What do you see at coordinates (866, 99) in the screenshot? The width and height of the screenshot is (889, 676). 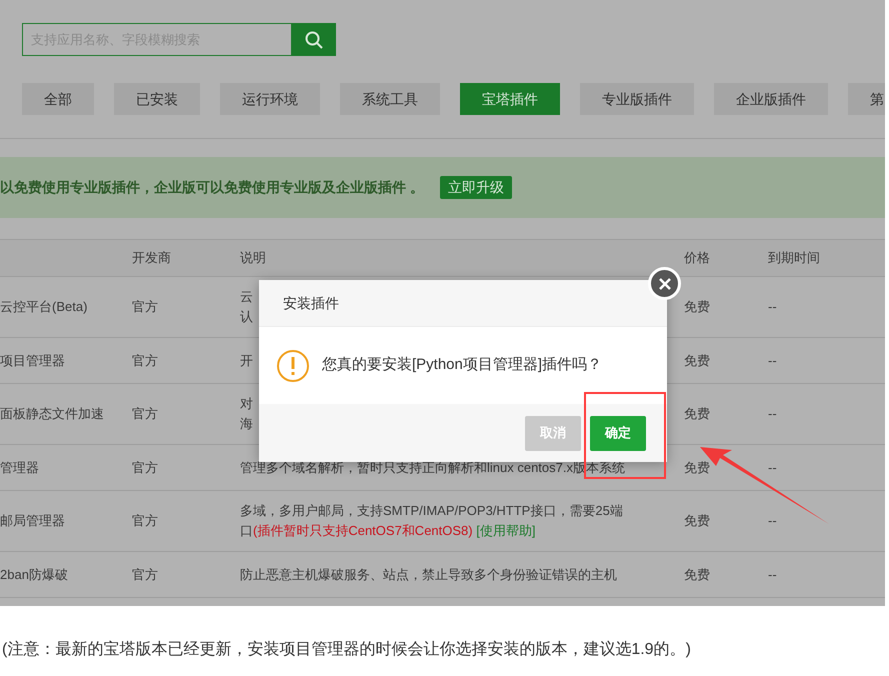 I see `category-tab: 第` at bounding box center [866, 99].